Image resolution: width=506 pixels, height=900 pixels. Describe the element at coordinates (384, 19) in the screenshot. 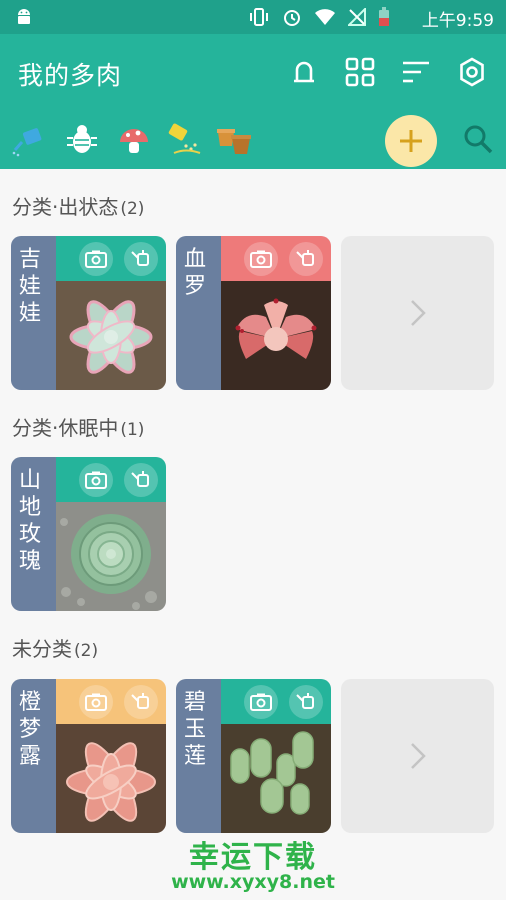

I see `battery-icon` at that location.